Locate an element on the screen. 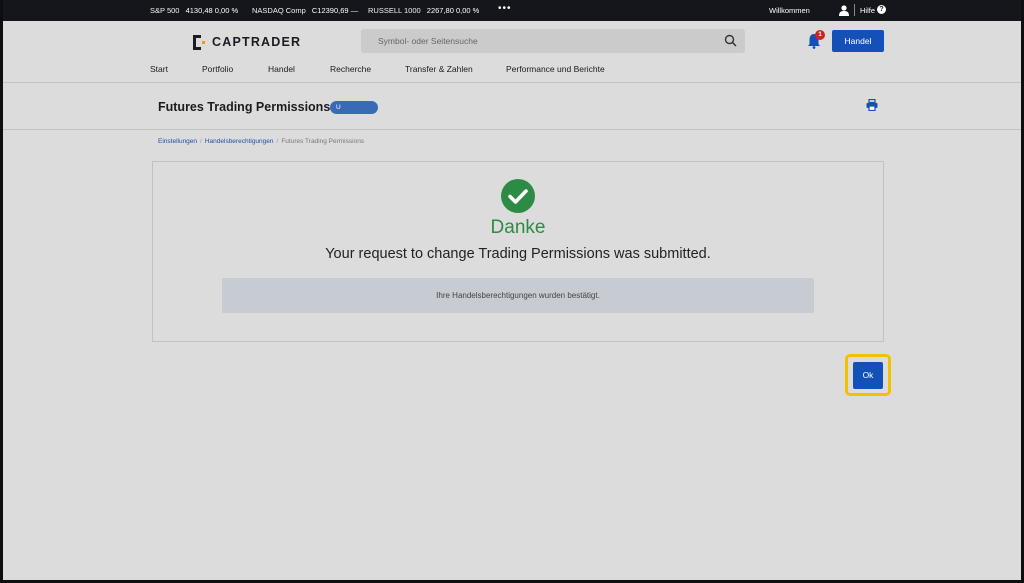 Image resolution: width=1024 pixels, height=583 pixels. breadcrumb-link-permissions: Handelsberechtigungen is located at coordinates (239, 141).